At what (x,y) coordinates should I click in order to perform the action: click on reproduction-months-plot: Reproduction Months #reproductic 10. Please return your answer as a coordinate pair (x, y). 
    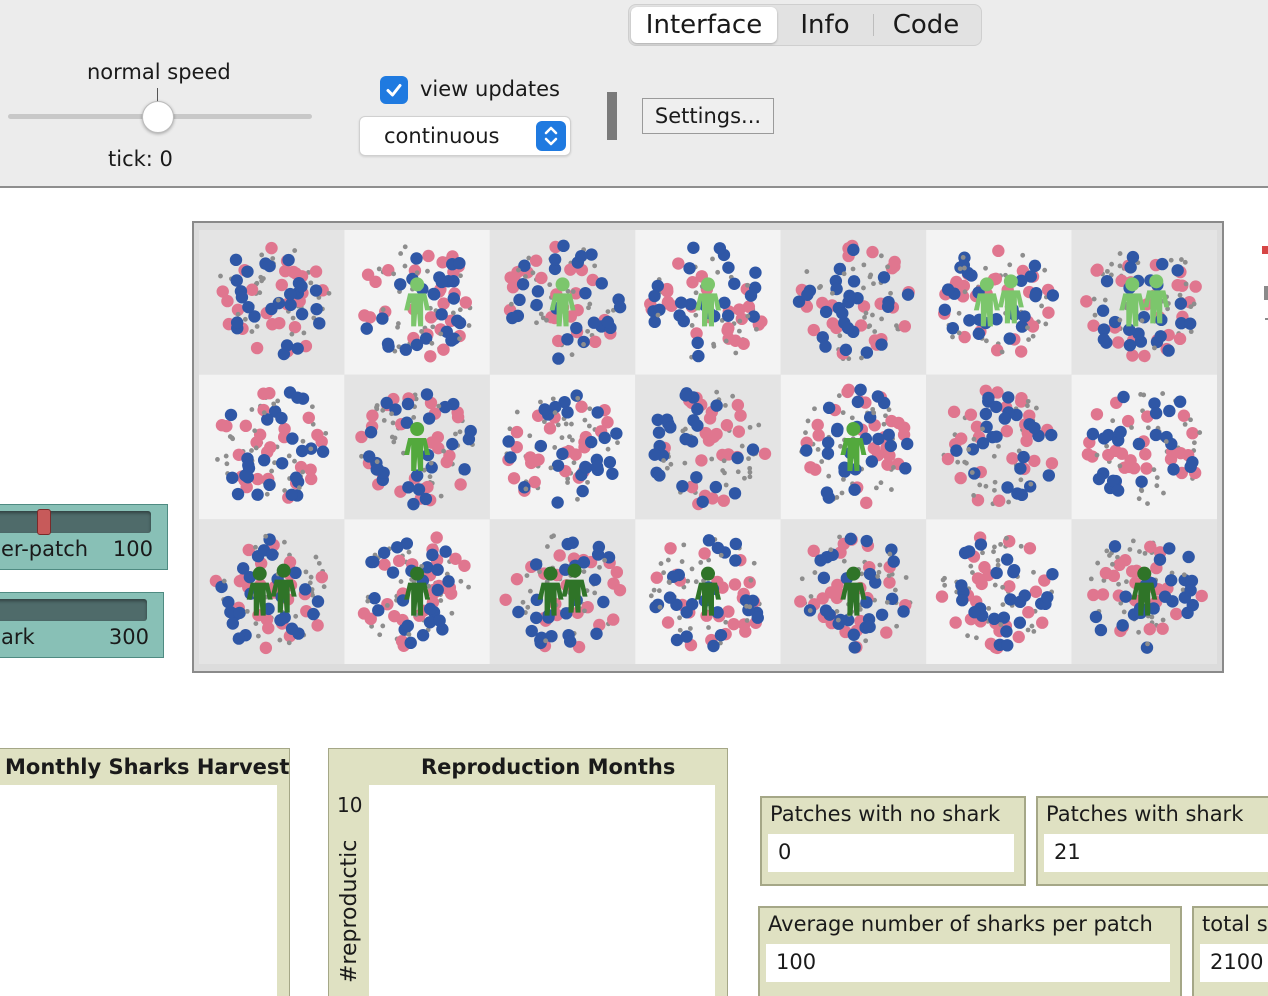
    Looking at the image, I should click on (528, 872).